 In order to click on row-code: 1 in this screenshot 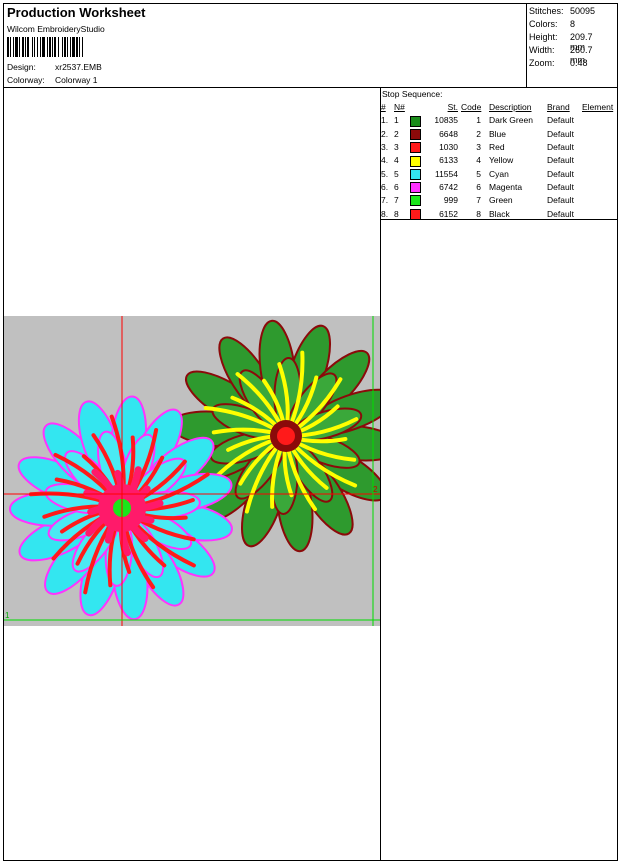, I will do `click(478, 120)`.